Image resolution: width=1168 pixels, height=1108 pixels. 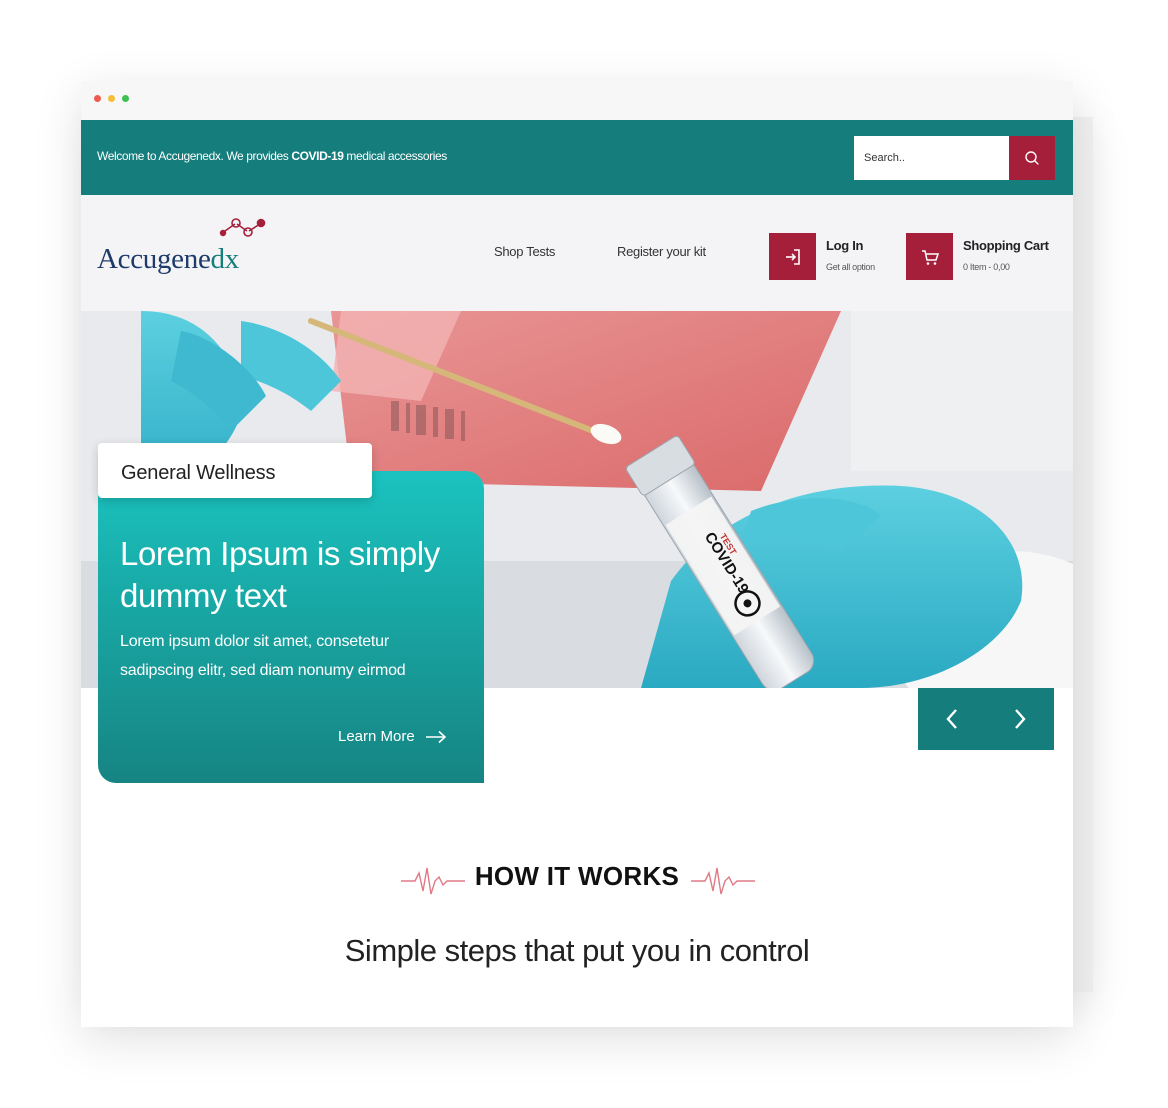 I want to click on logo-text-accent: dx, so click(x=225, y=259).